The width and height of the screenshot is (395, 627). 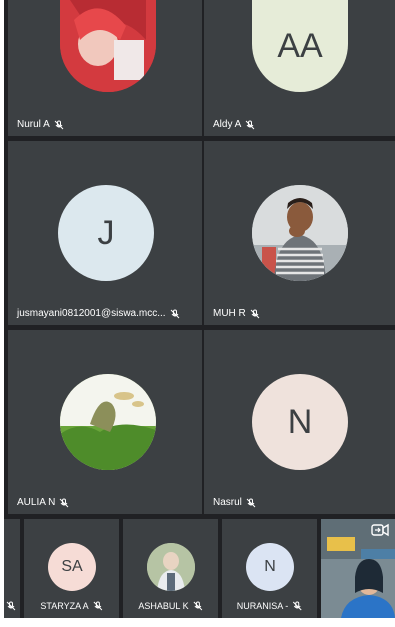 I want to click on participant-name: ASHABUL K, so click(x=170, y=606).